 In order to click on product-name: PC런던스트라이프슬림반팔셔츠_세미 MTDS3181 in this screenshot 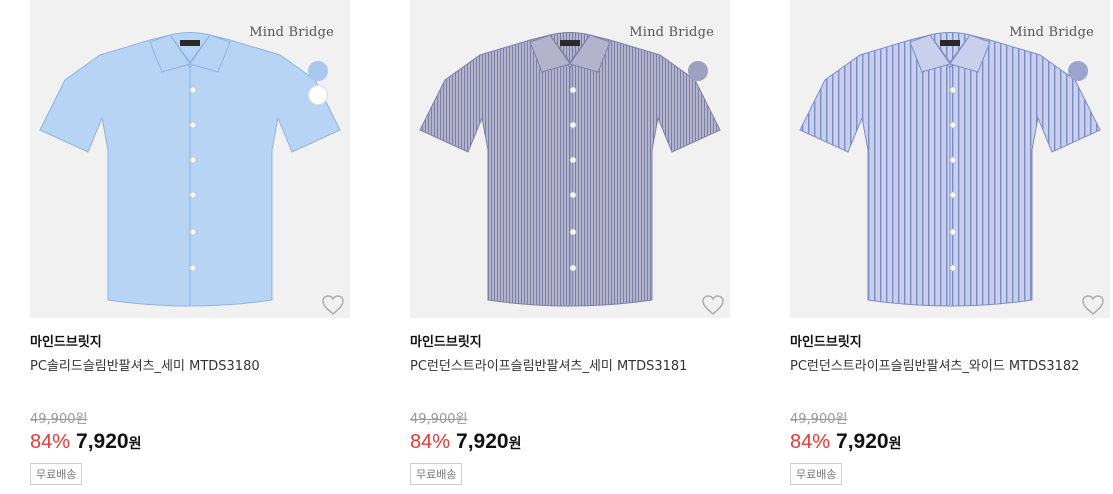, I will do `click(548, 364)`.